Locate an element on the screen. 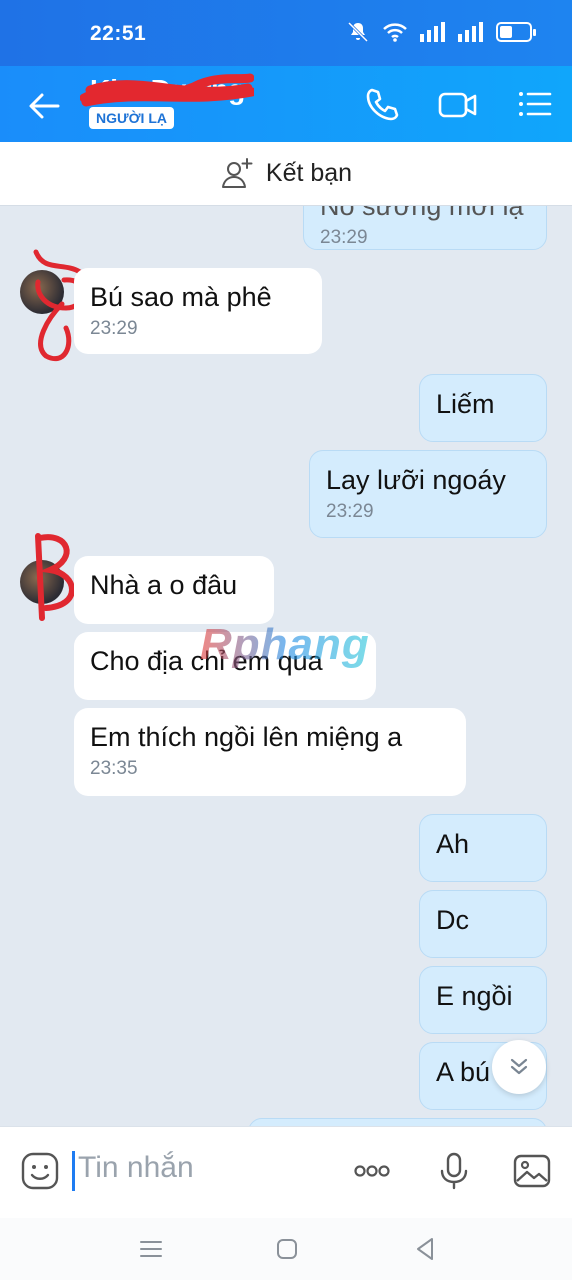 Image resolution: width=572 pixels, height=1280 pixels. message-bubble-outgoing: Nó sướng mới lạ 23:29 is located at coordinates (425, 228).